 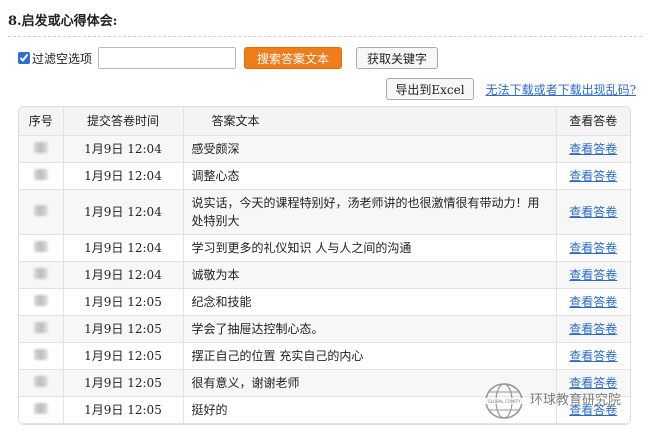 I want to click on table-row: 1月9日 12:04 感受颇深 查看答卷, so click(x=324, y=149).